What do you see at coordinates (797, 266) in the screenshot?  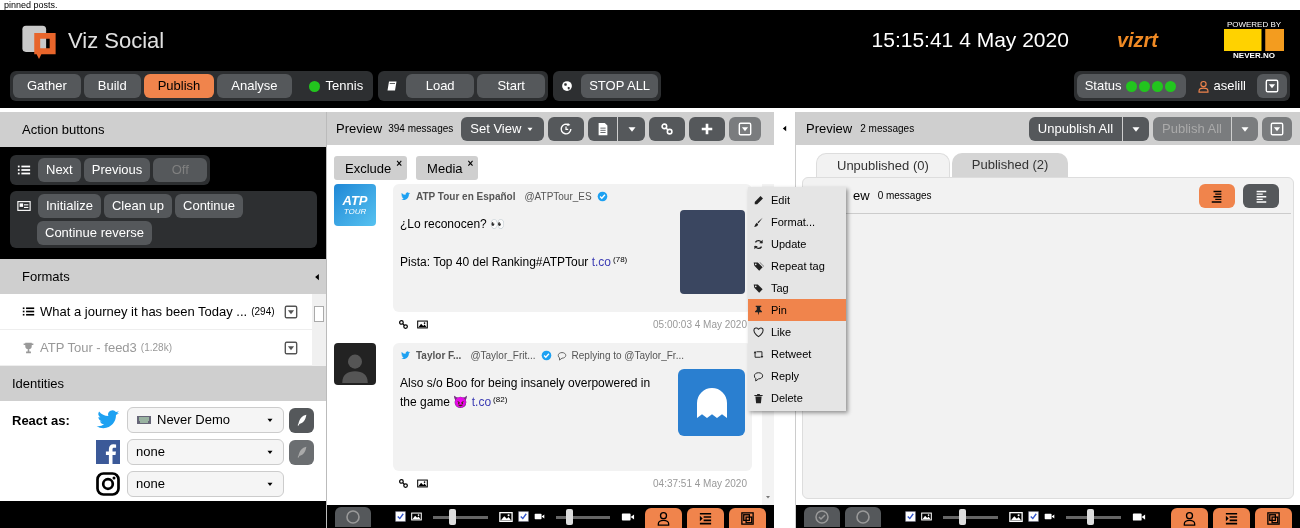 I see `menu-item: Repeat tag` at bounding box center [797, 266].